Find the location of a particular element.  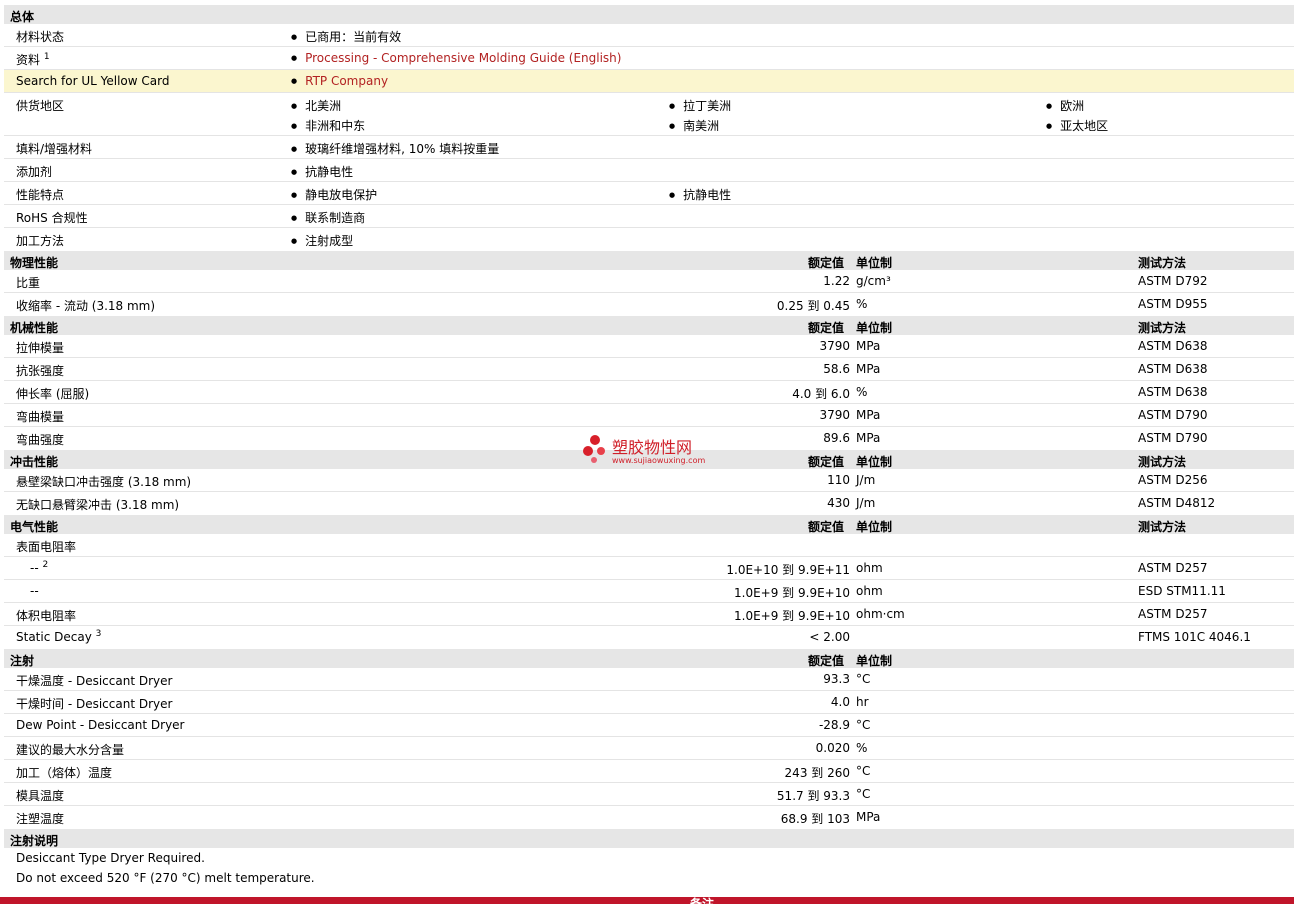

table-row: 伸长率 (屈服) 4.0 到 6.0% ASTM D638 is located at coordinates (649, 392).